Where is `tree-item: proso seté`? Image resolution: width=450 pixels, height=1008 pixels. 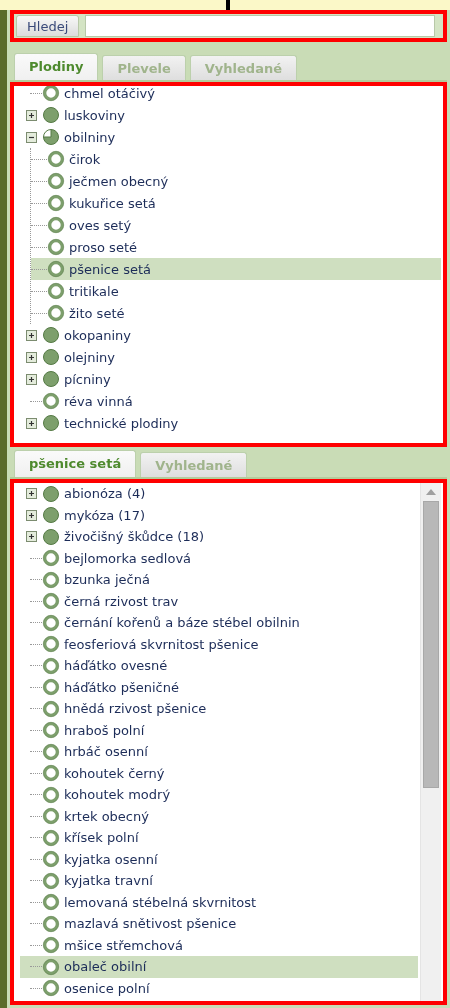 tree-item: proso seté is located at coordinates (236, 247).